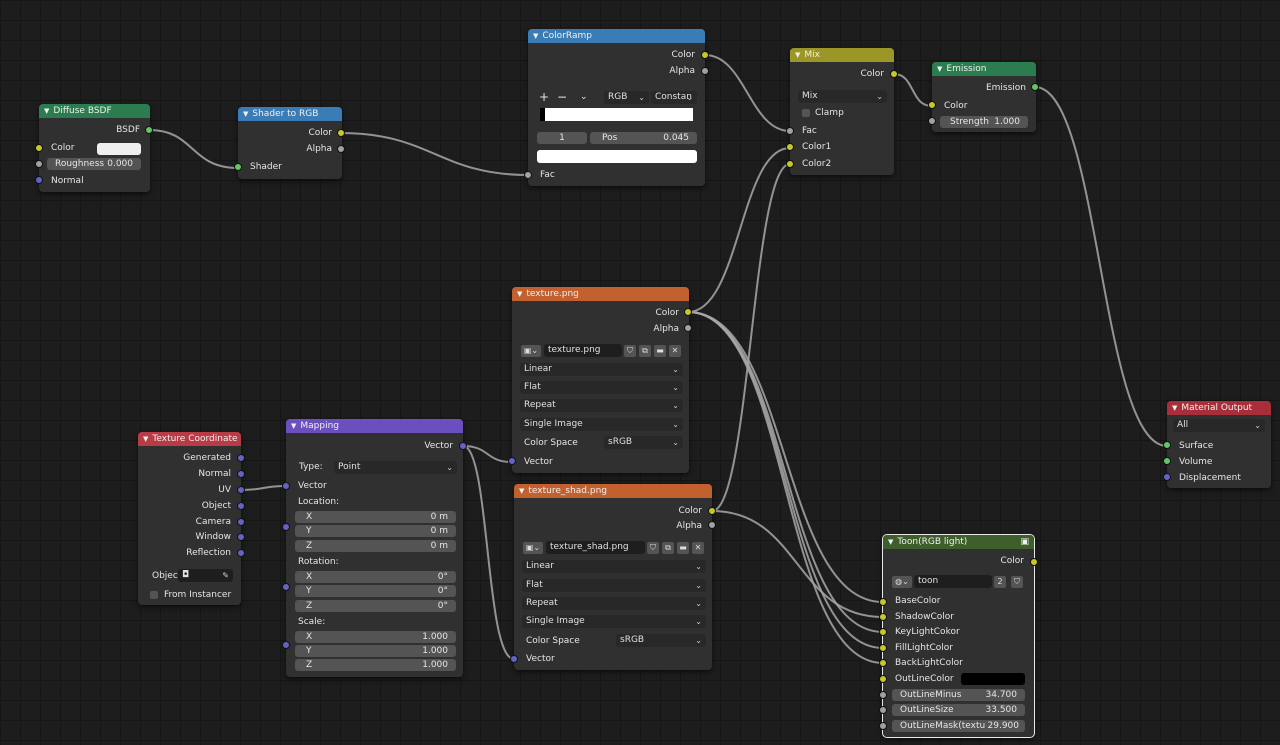 This screenshot has height=745, width=1280. I want to click on outline-minus-field: OutLineMinus 34.700, so click(958, 695).